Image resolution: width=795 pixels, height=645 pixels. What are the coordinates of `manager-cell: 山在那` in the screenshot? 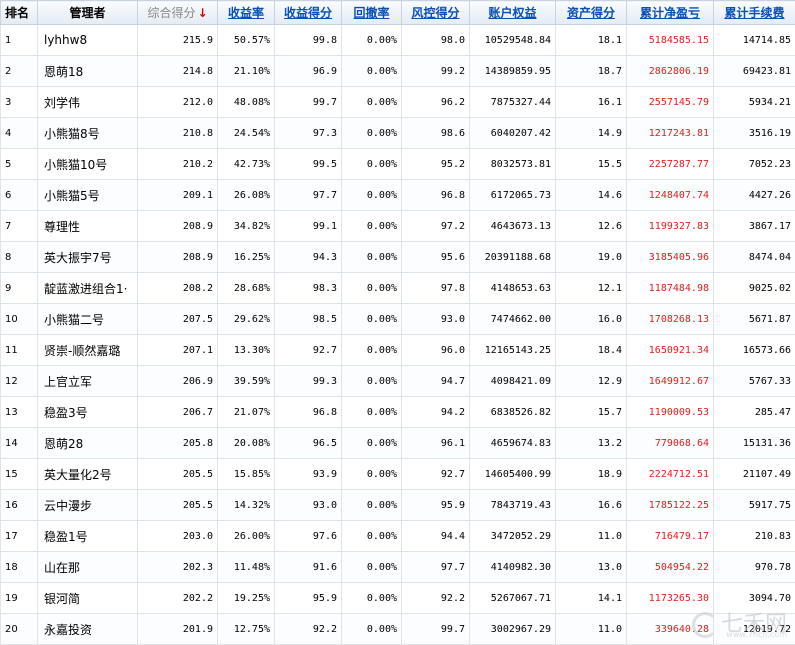 It's located at (88, 567).